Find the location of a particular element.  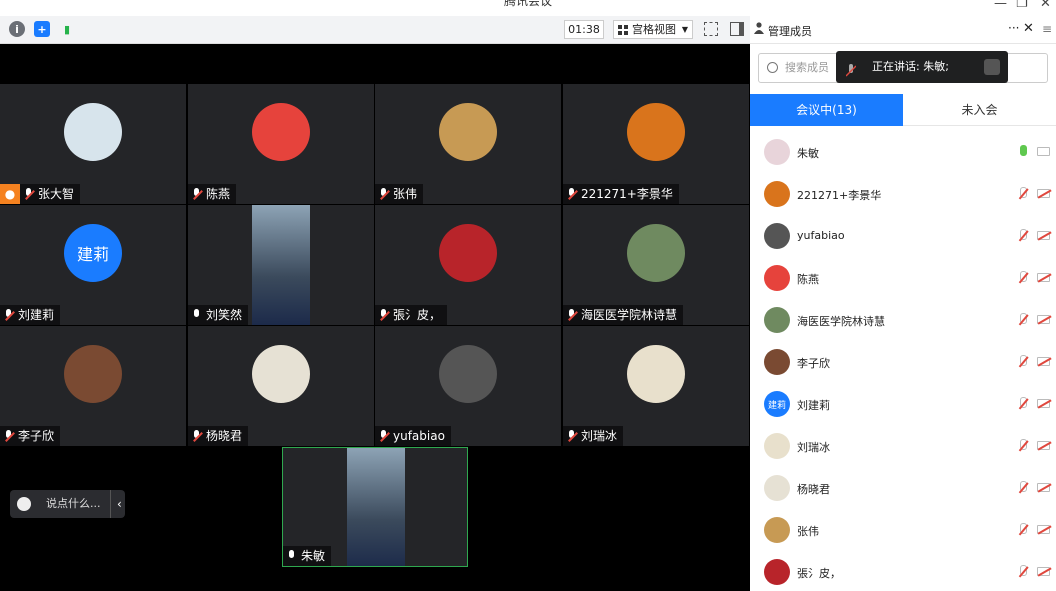

video-tile: 陈燕 is located at coordinates (281, 144).